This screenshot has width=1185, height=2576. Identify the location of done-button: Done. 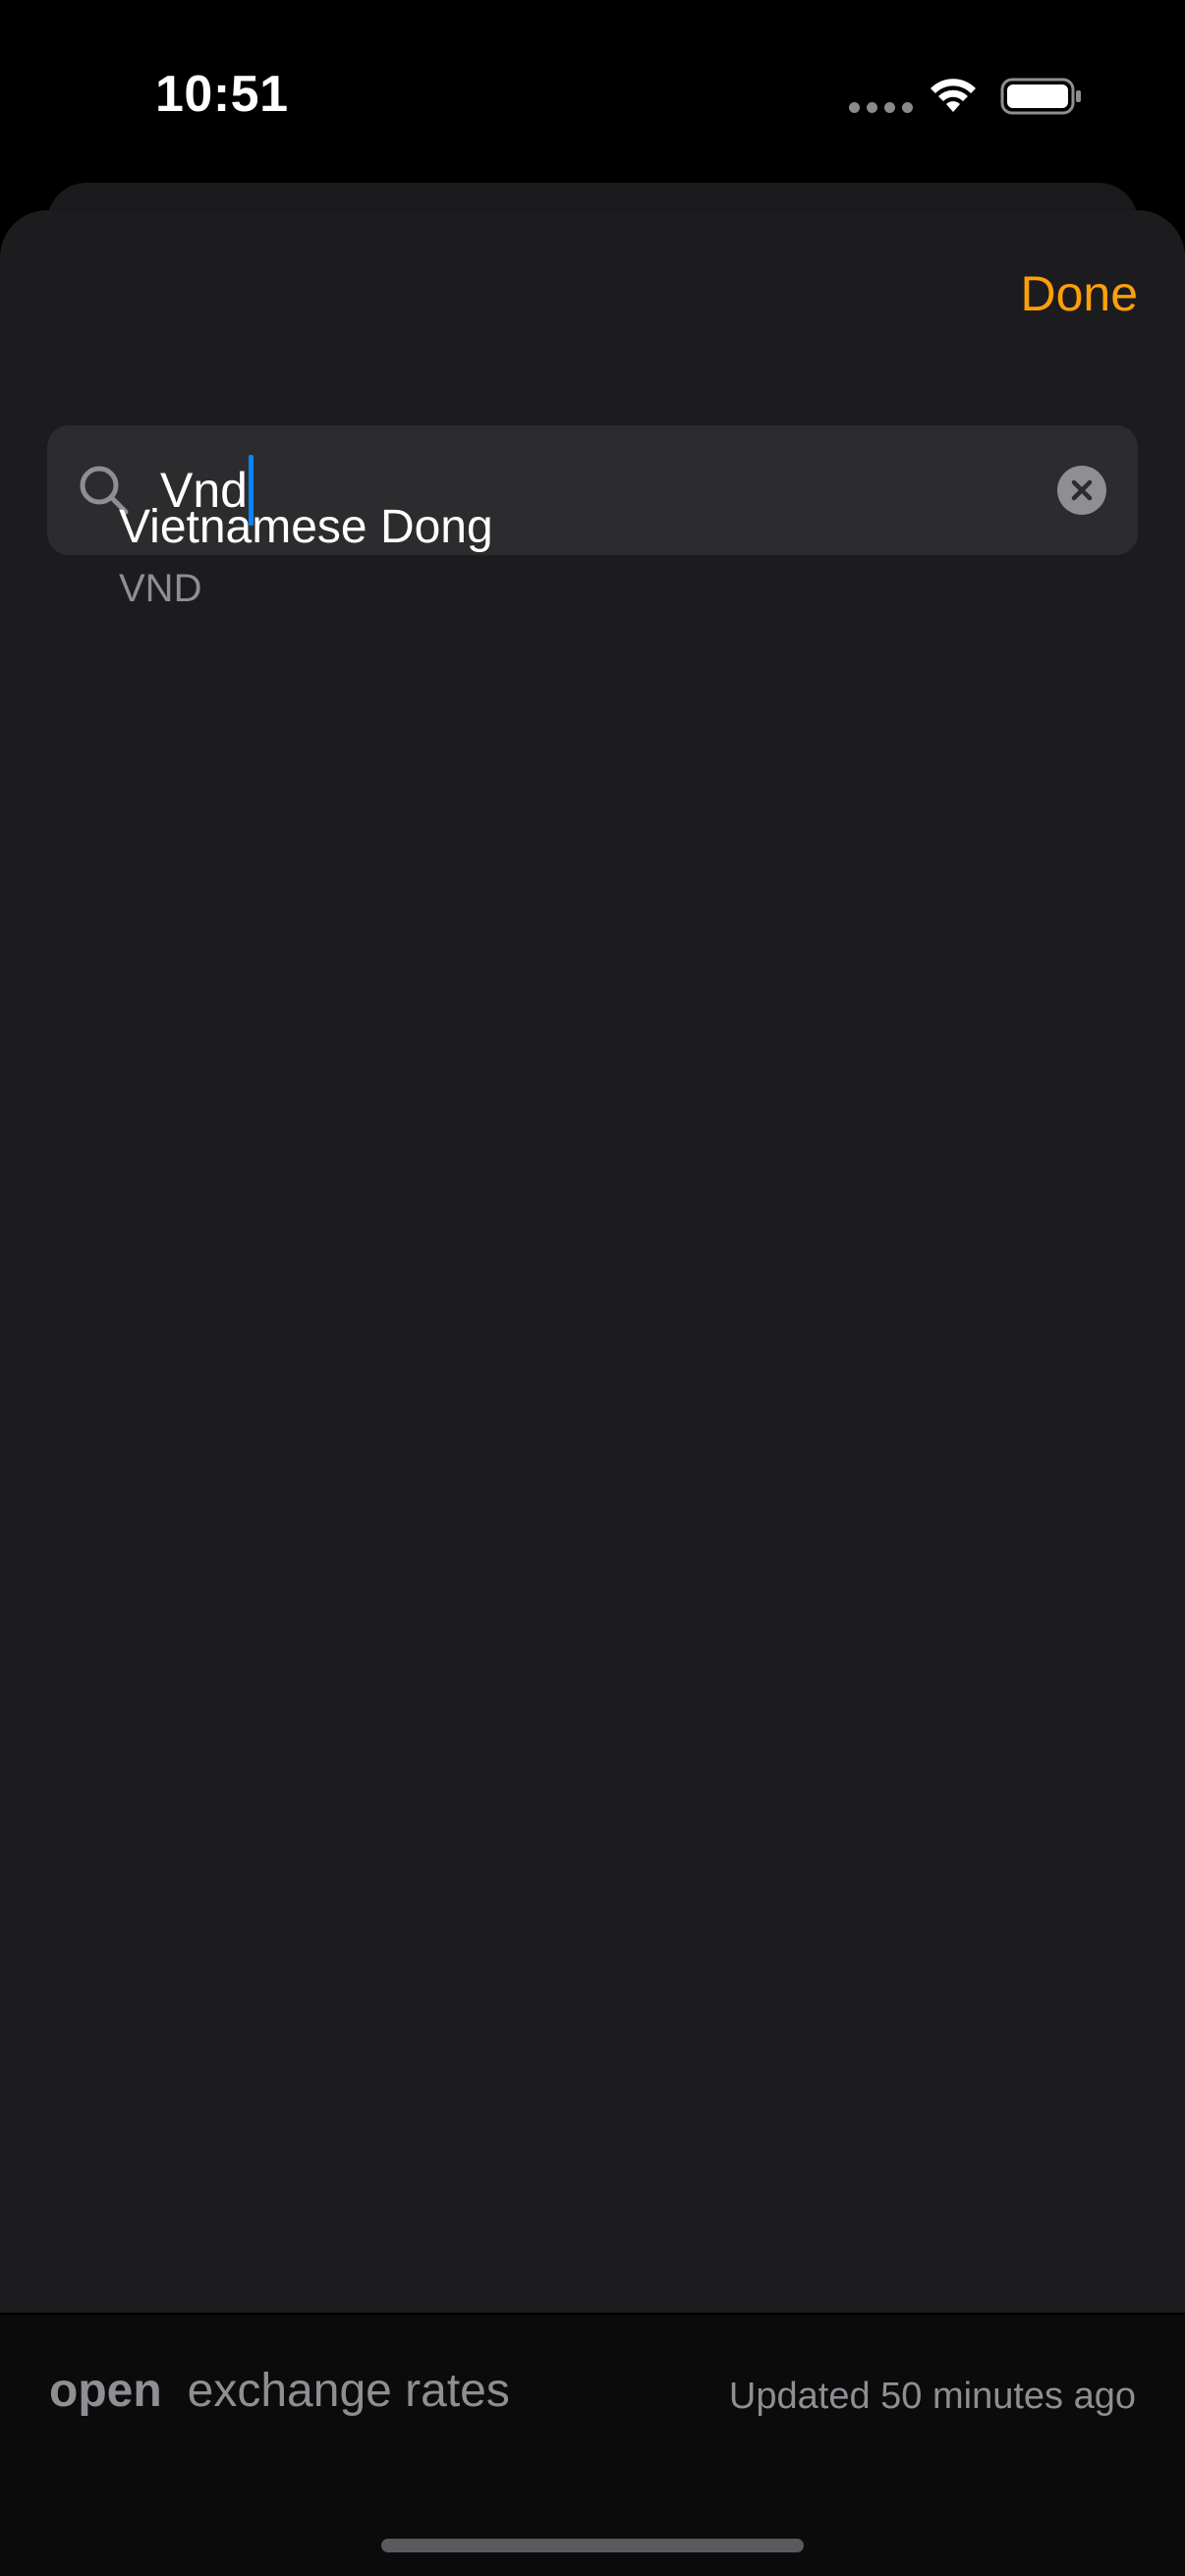
(1079, 293).